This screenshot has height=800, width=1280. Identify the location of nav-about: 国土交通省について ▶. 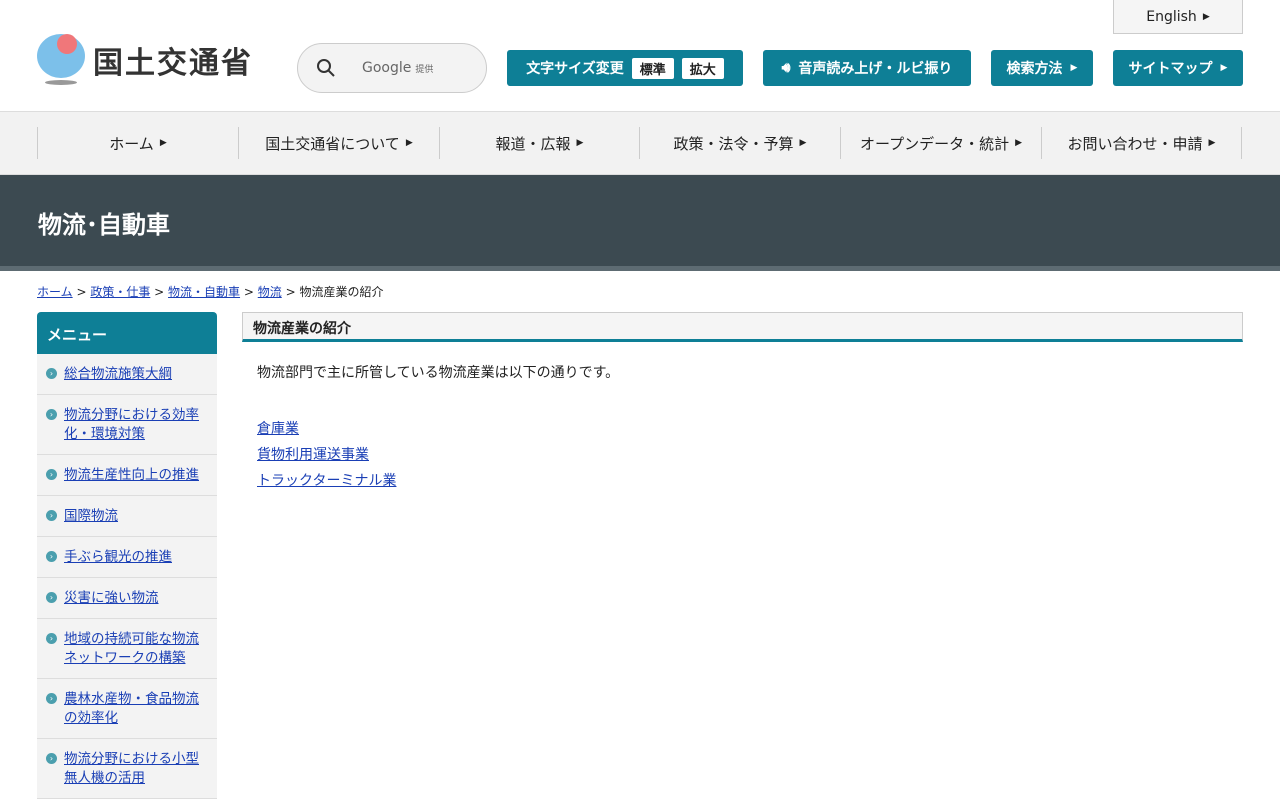
(338, 143).